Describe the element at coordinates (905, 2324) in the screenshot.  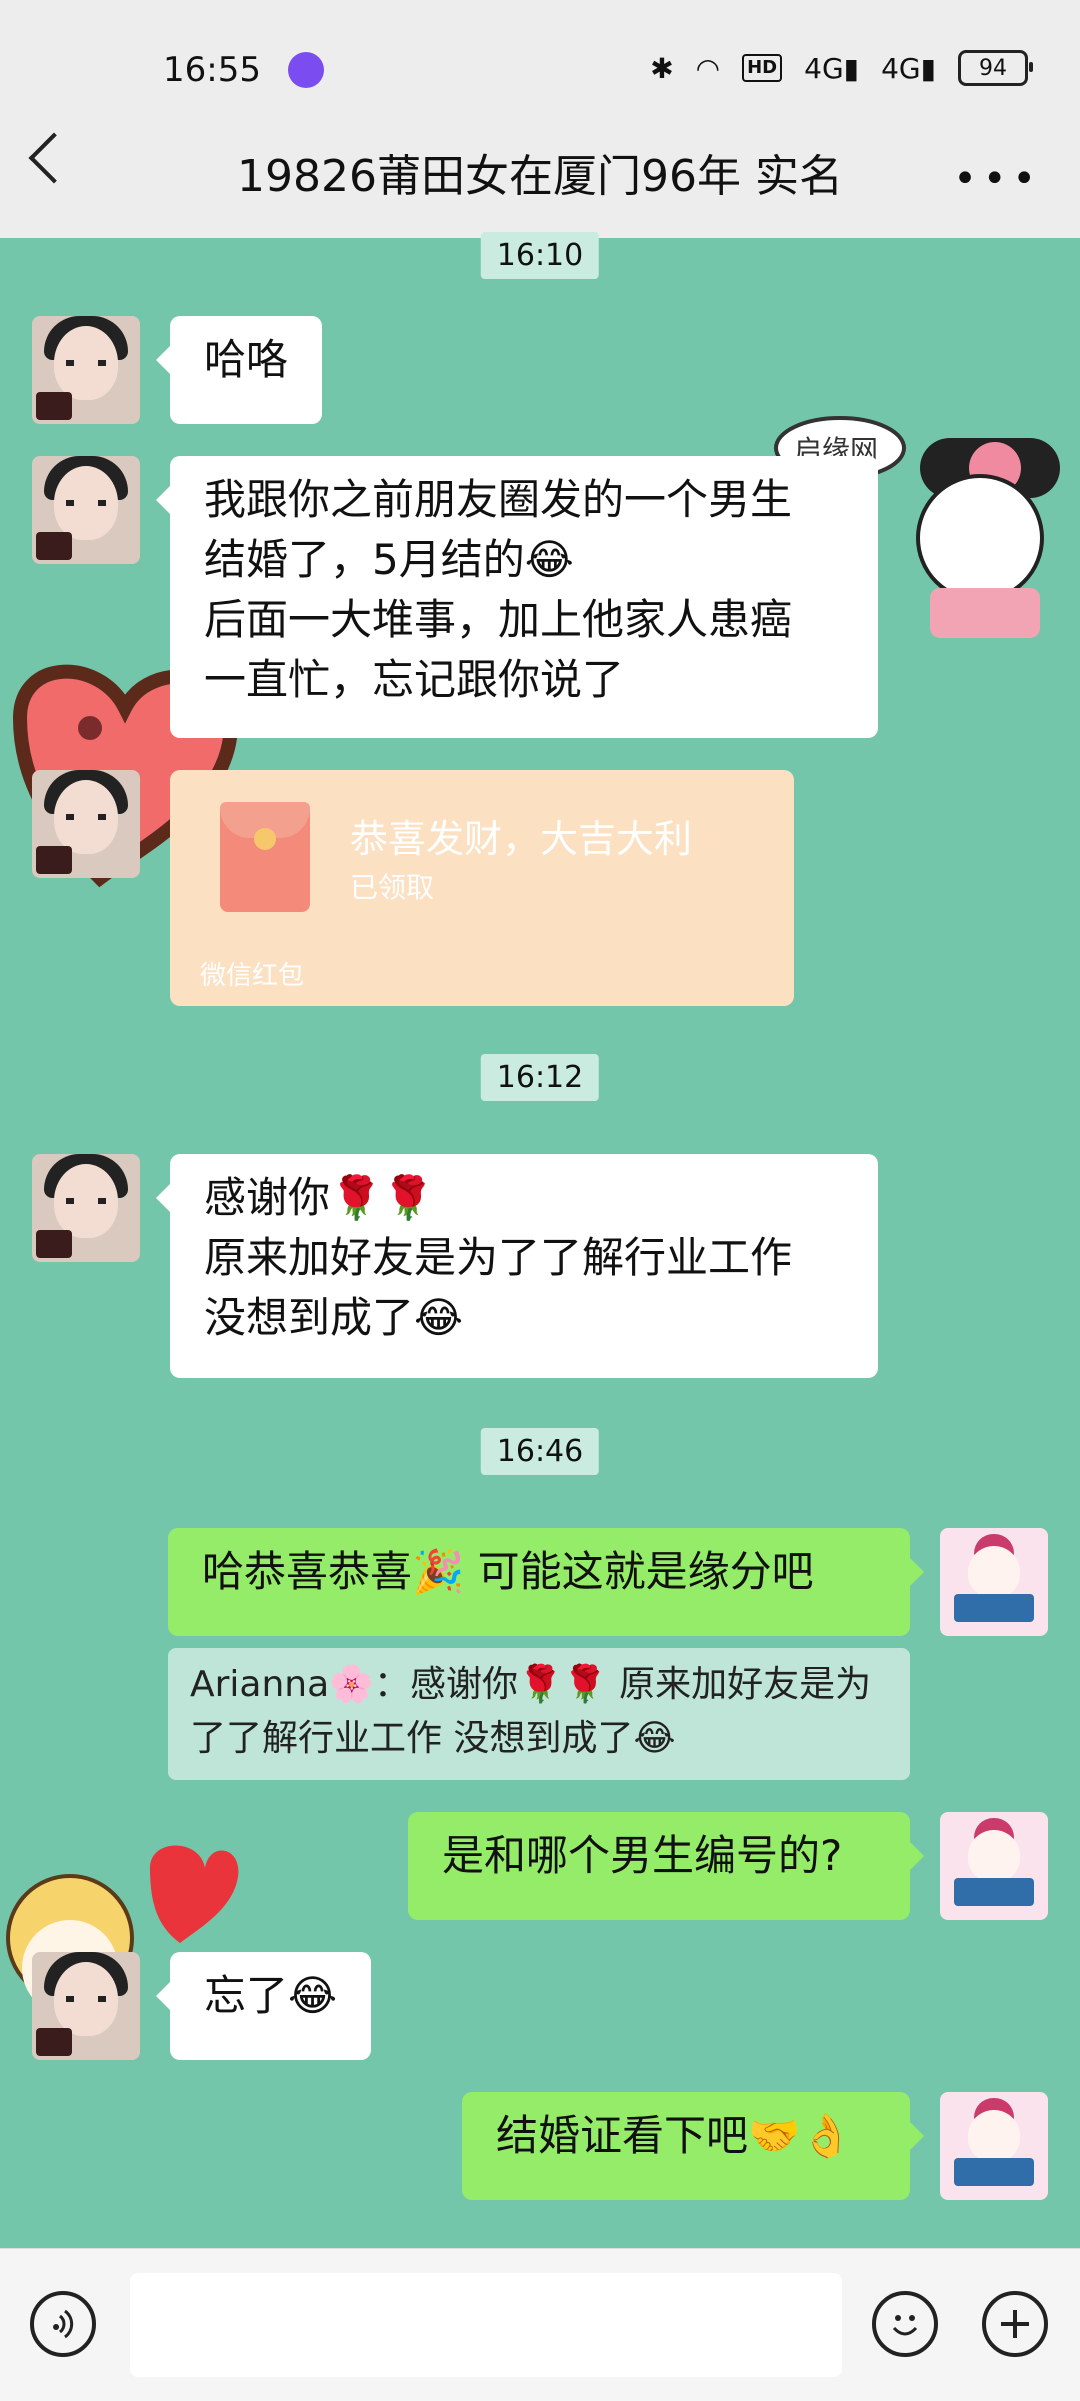
I see `emoji-icon` at that location.